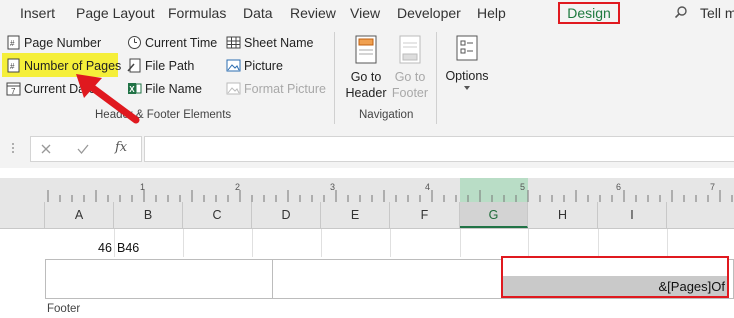  I want to click on search-icon, so click(681, 12).